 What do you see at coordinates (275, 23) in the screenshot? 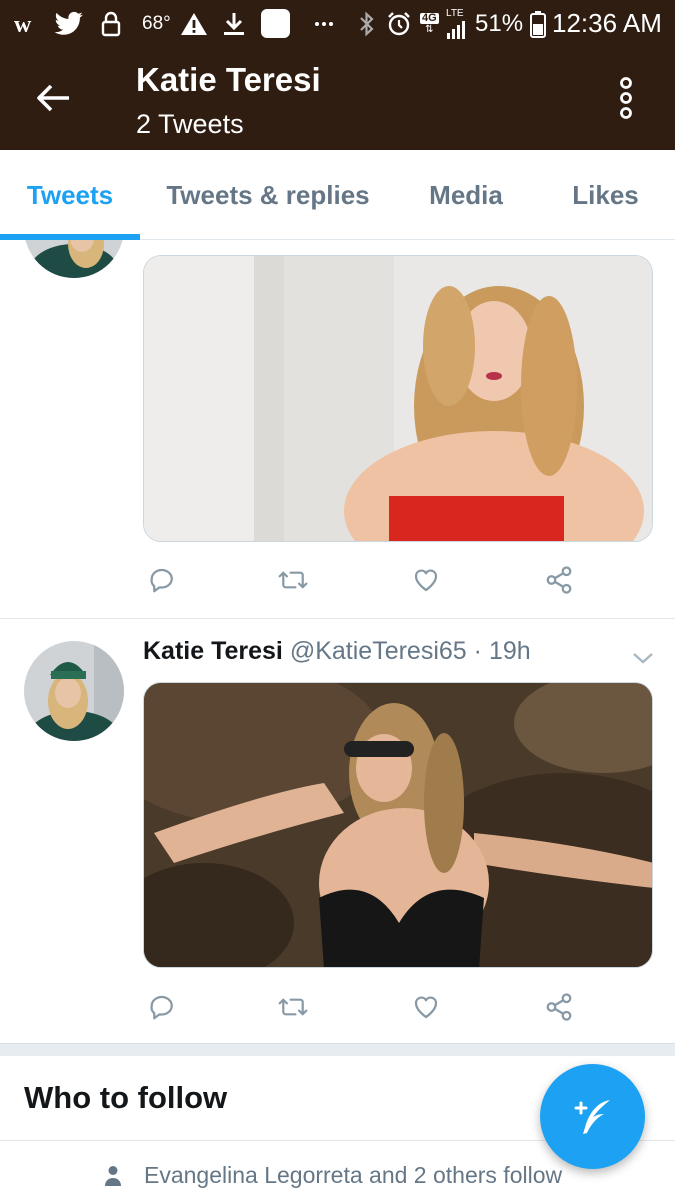
I see `app-icon` at bounding box center [275, 23].